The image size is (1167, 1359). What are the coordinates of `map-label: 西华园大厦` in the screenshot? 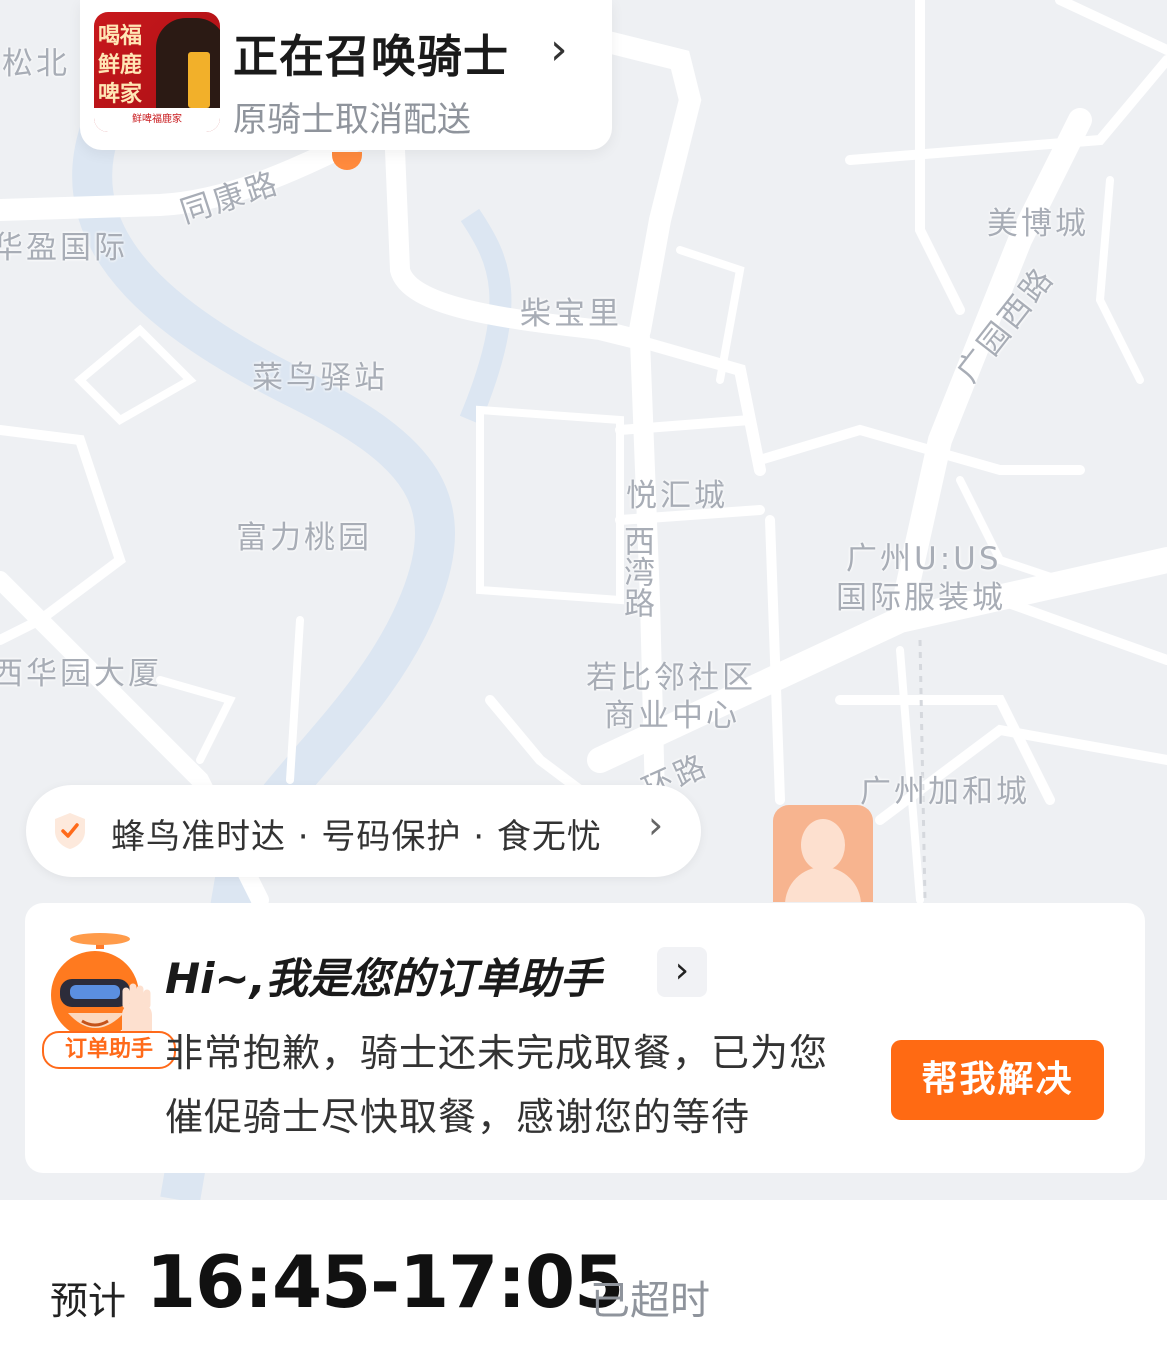 It's located at (81, 674).